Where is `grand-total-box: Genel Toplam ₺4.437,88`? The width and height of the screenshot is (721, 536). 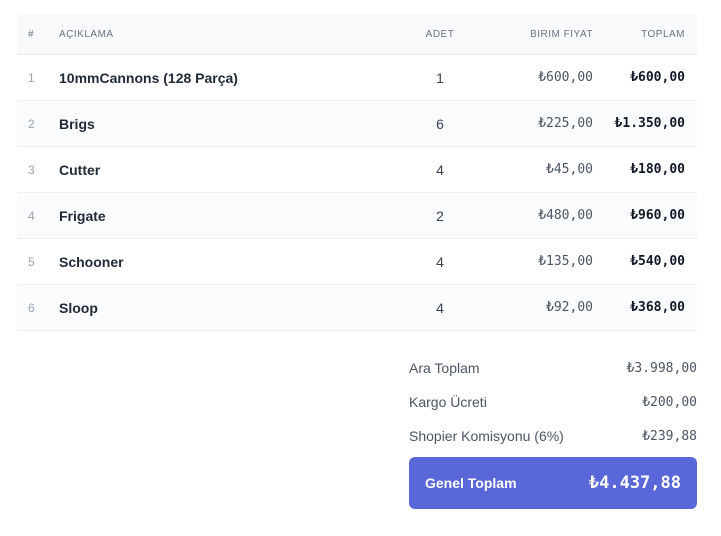 grand-total-box: Genel Toplam ₺4.437,88 is located at coordinates (553, 483).